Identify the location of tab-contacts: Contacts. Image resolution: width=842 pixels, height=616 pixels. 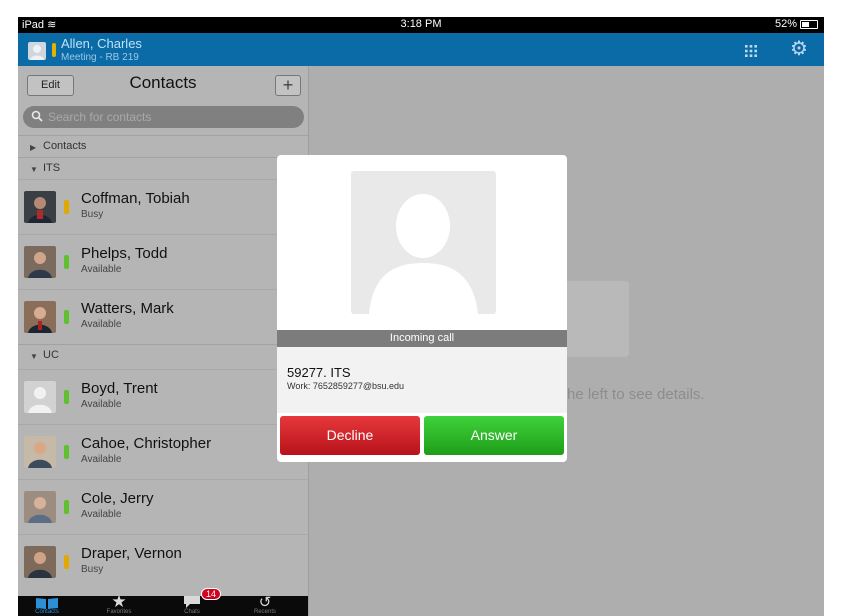
(47, 606).